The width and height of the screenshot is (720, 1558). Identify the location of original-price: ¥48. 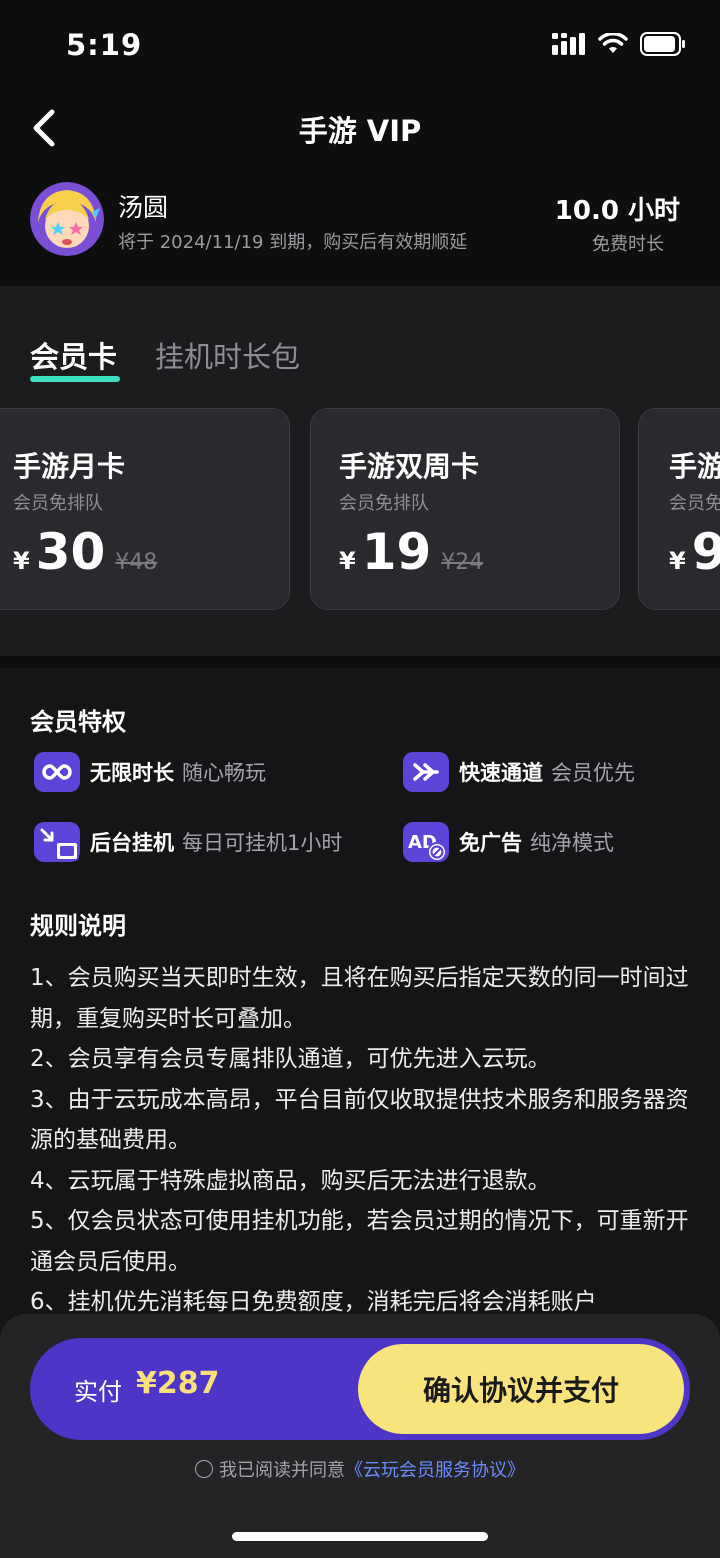
(136, 562).